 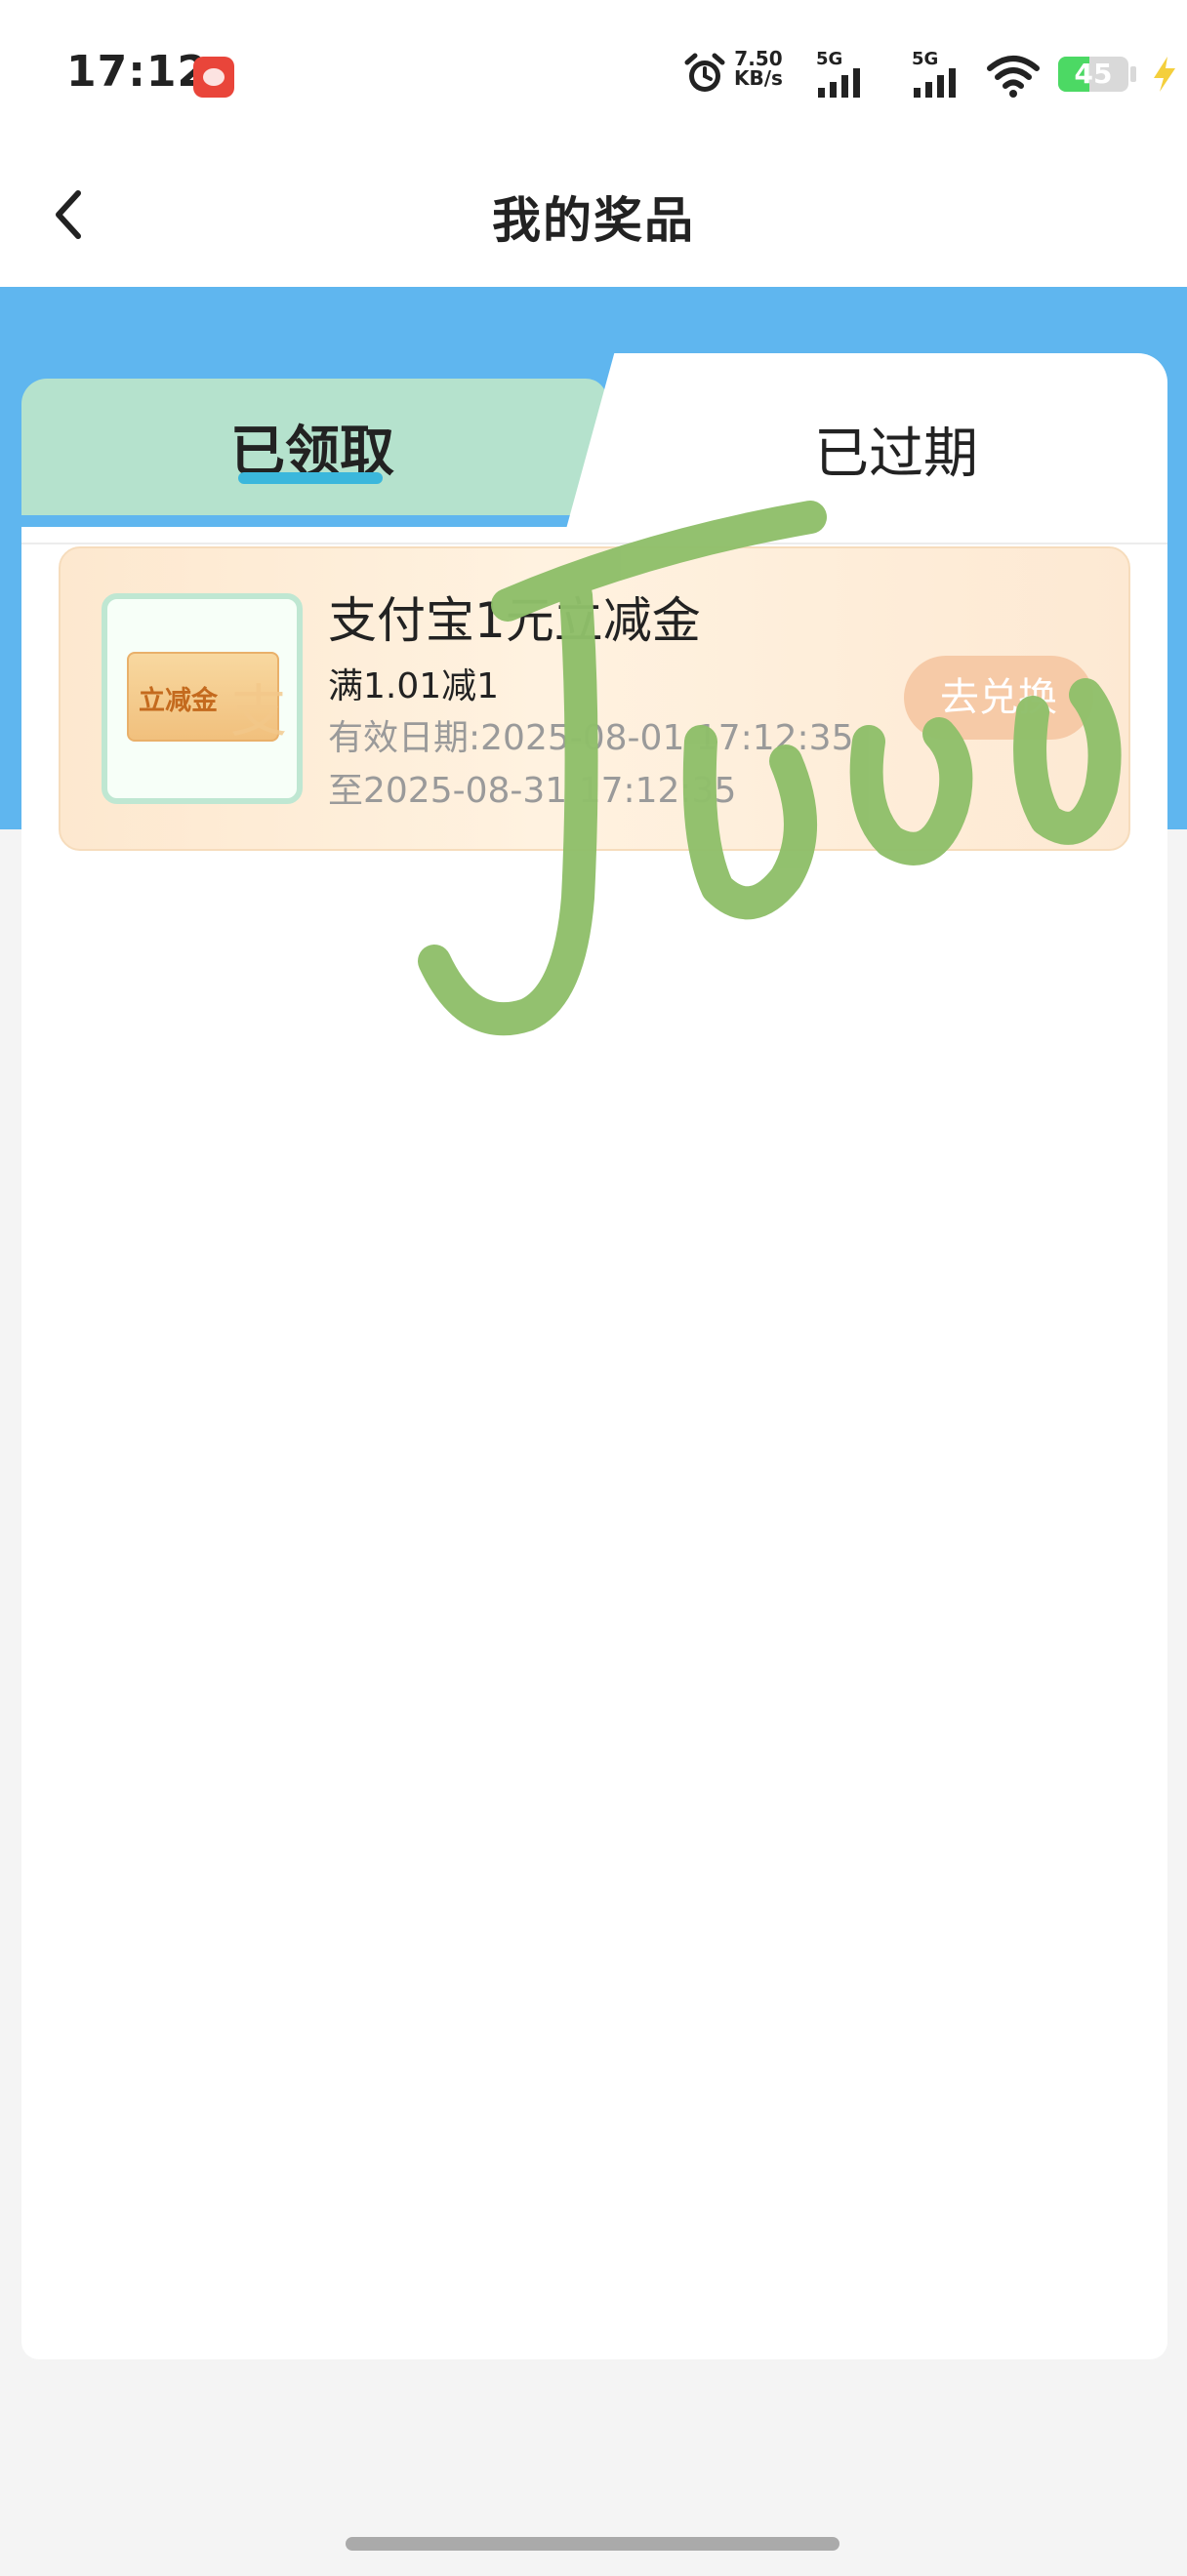 I want to click on sim1-label: 5G, so click(x=829, y=59).